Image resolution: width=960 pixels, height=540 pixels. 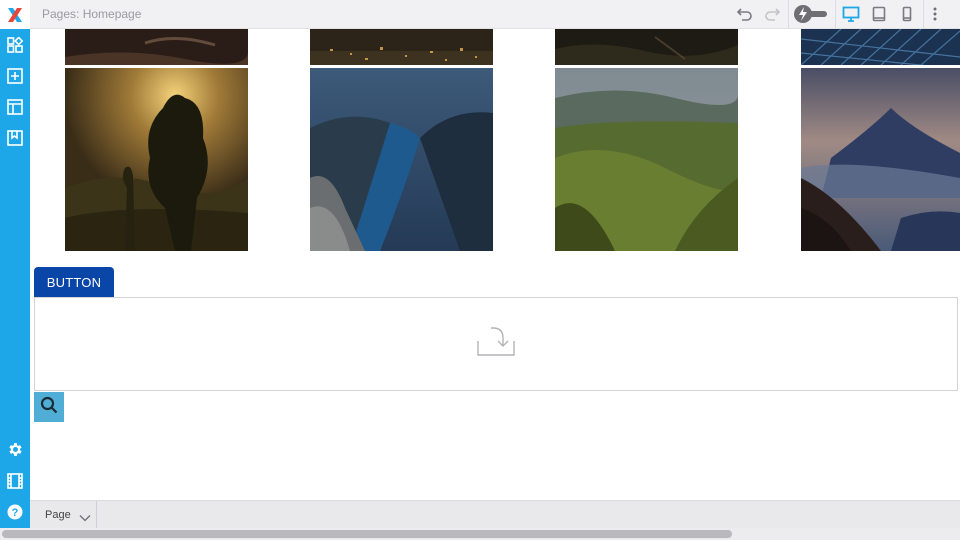 I want to click on scrollbar-thumb, so click(x=367, y=534).